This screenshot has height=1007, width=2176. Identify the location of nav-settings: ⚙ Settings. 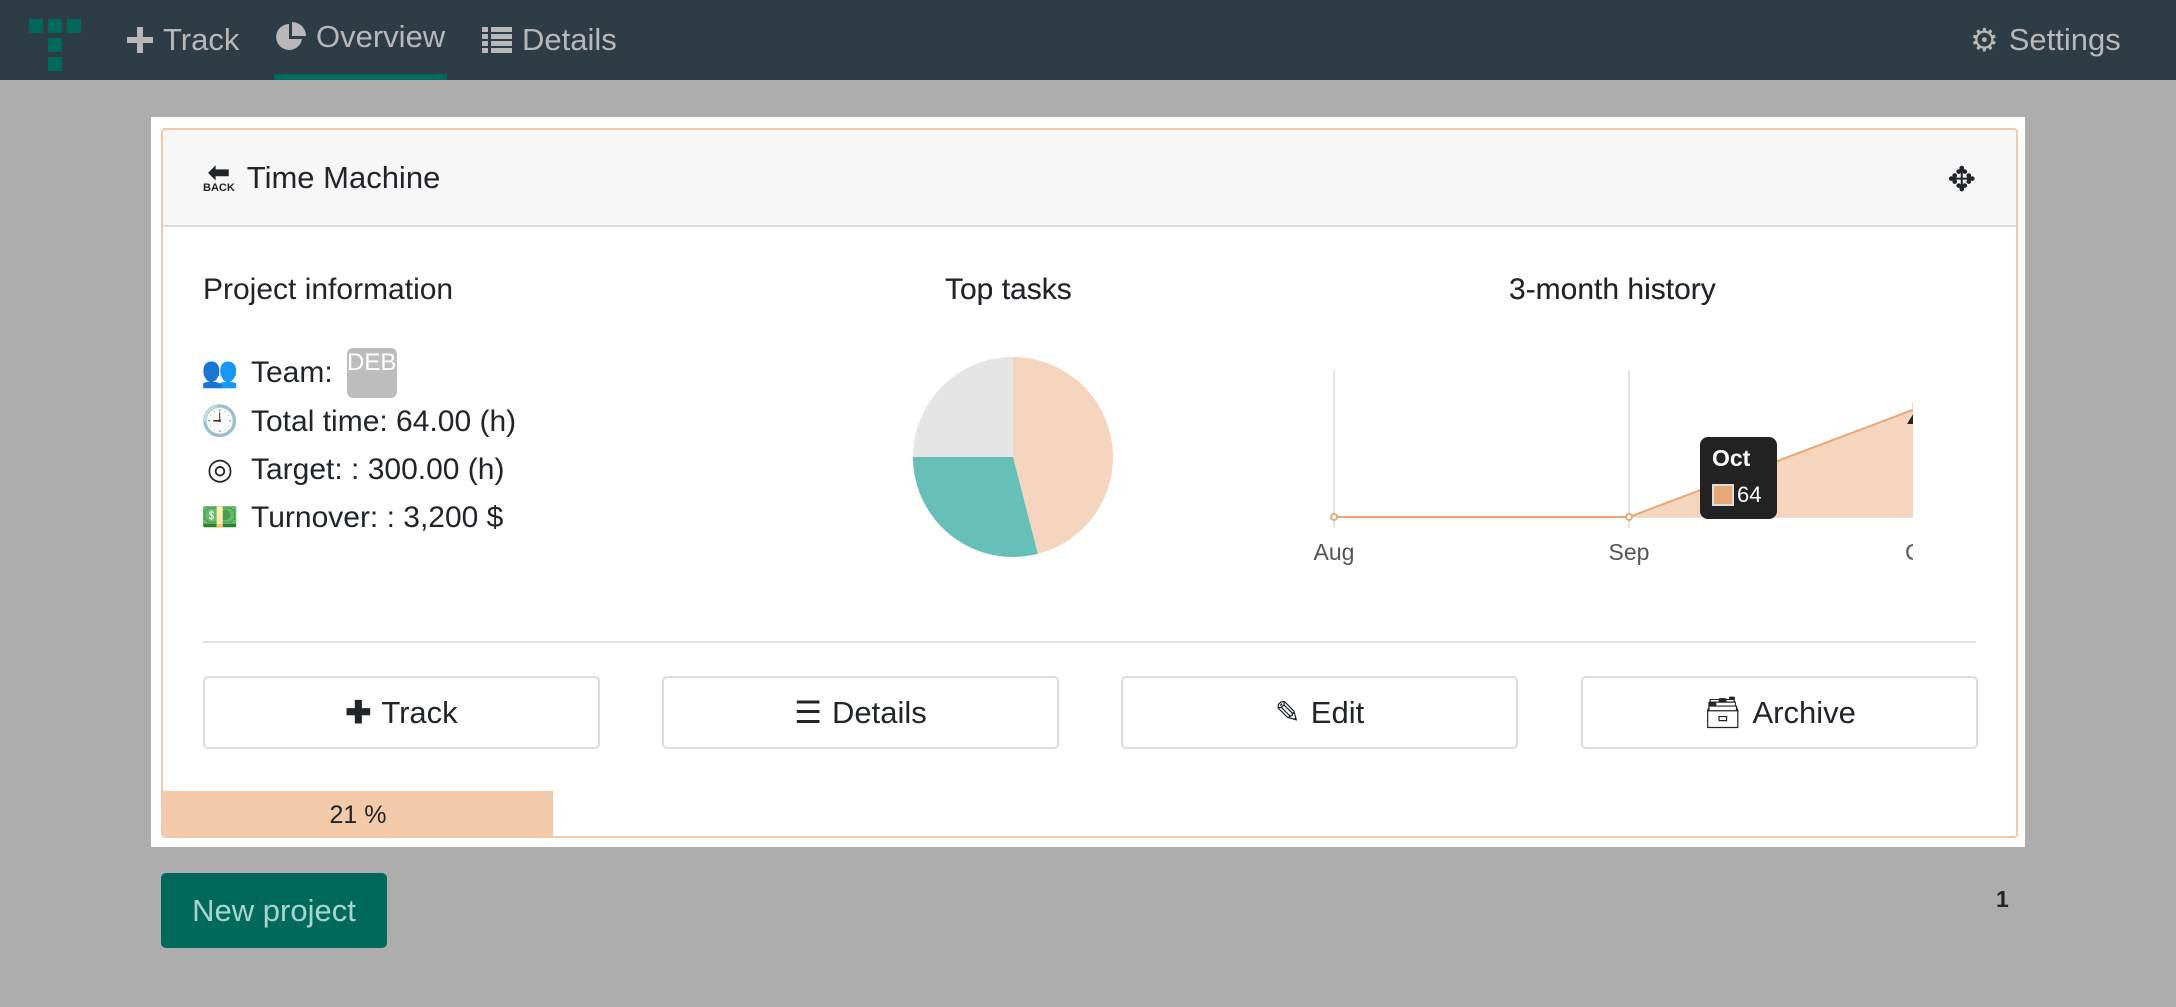
(2045, 40).